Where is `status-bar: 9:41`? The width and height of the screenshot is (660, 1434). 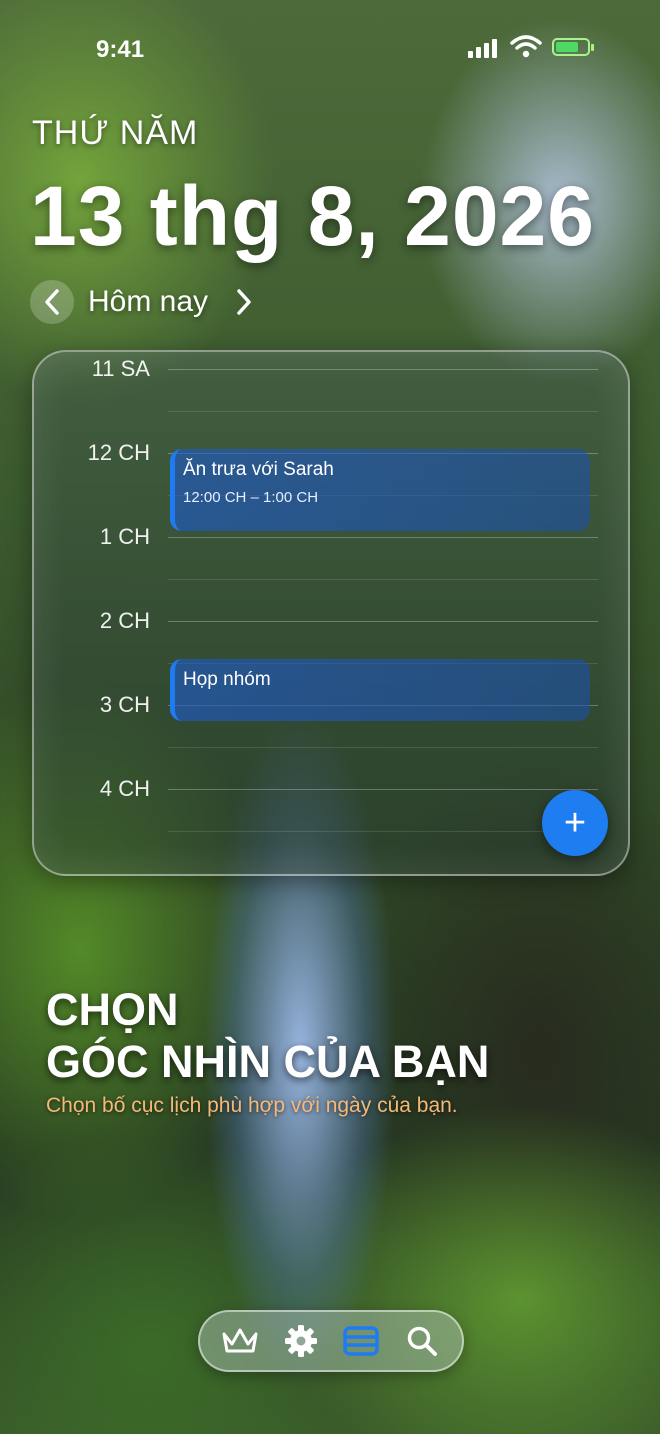
status-bar: 9:41 is located at coordinates (330, 48).